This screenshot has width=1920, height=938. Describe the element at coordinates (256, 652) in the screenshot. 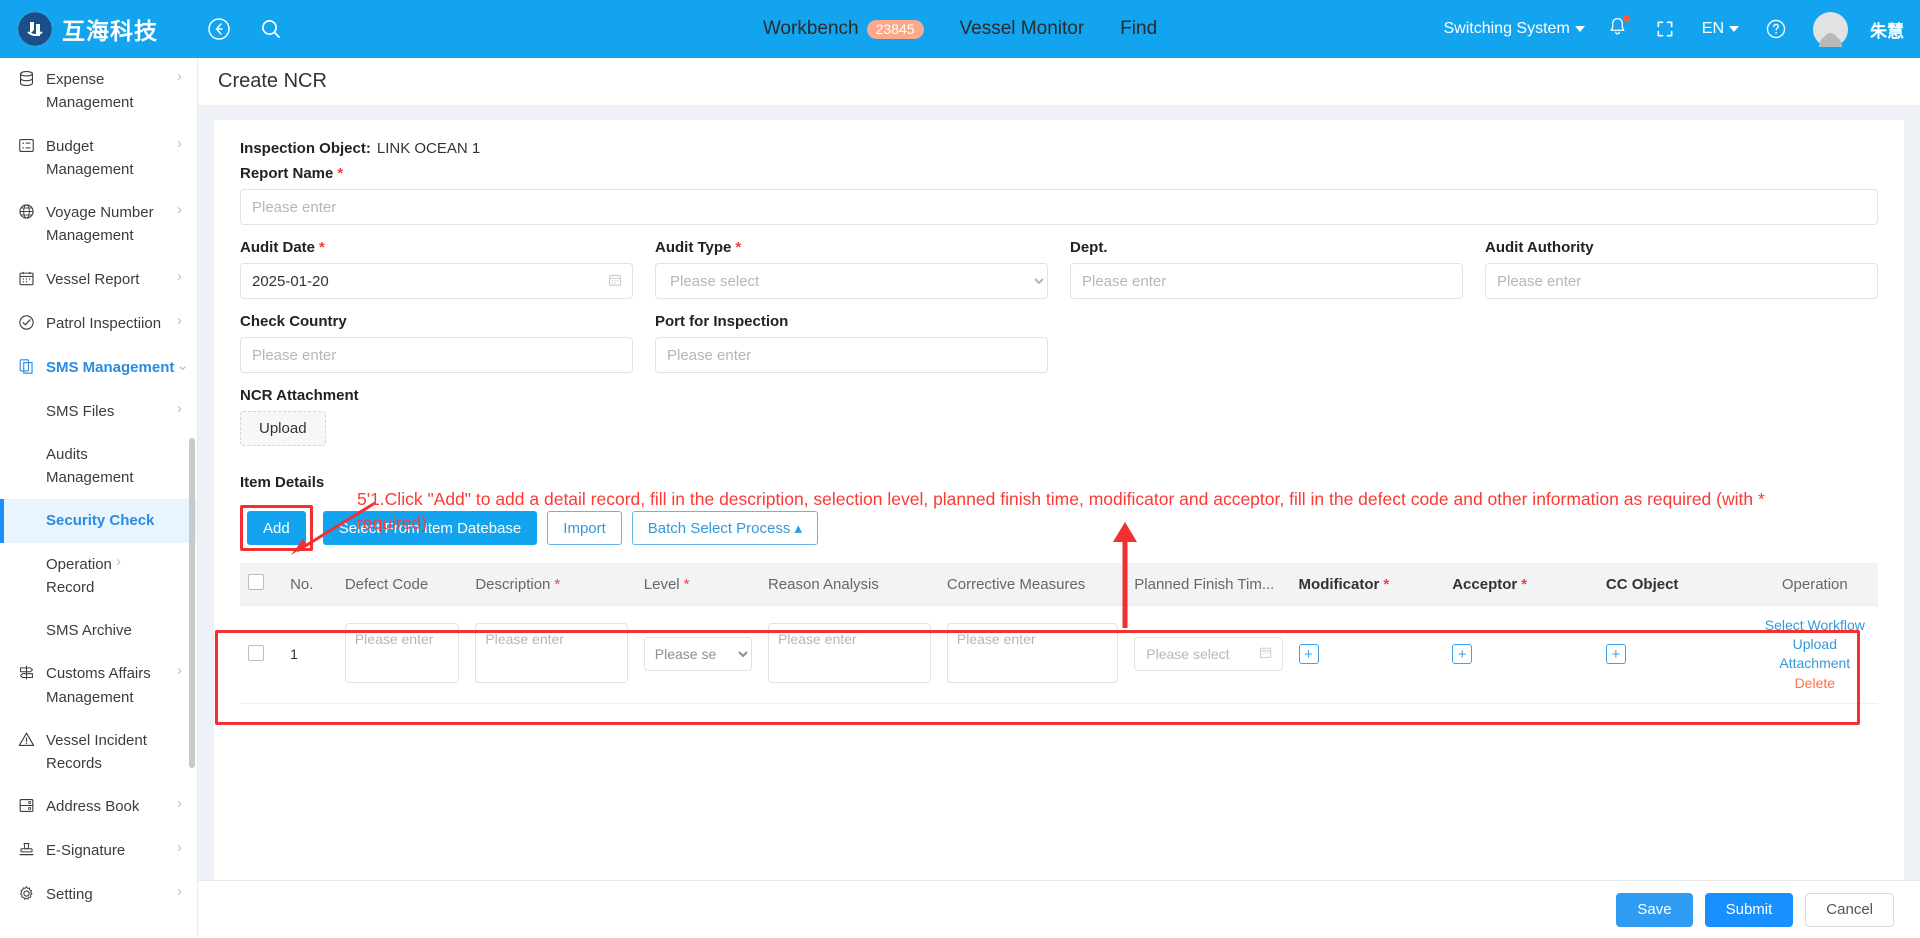

I see `row-checkbox` at that location.